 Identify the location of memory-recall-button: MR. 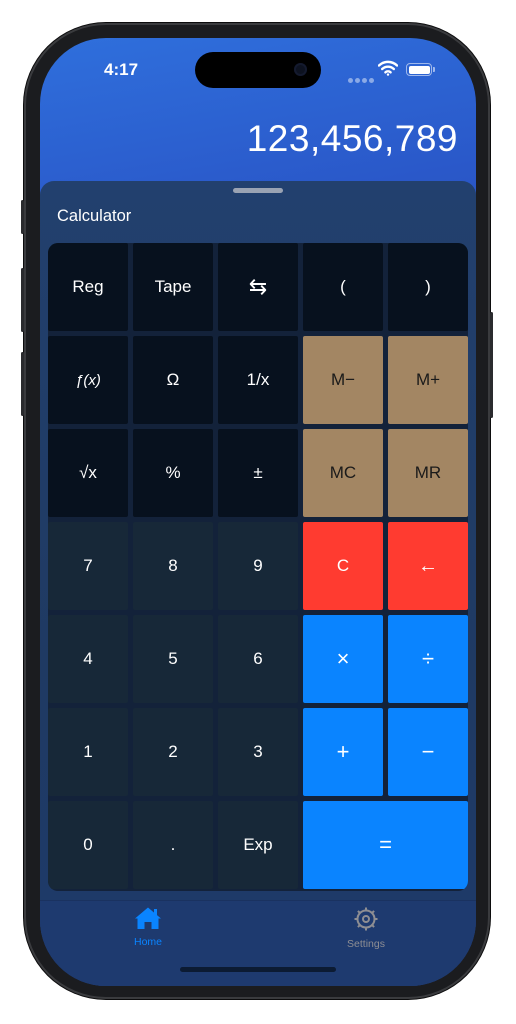
(428, 473).